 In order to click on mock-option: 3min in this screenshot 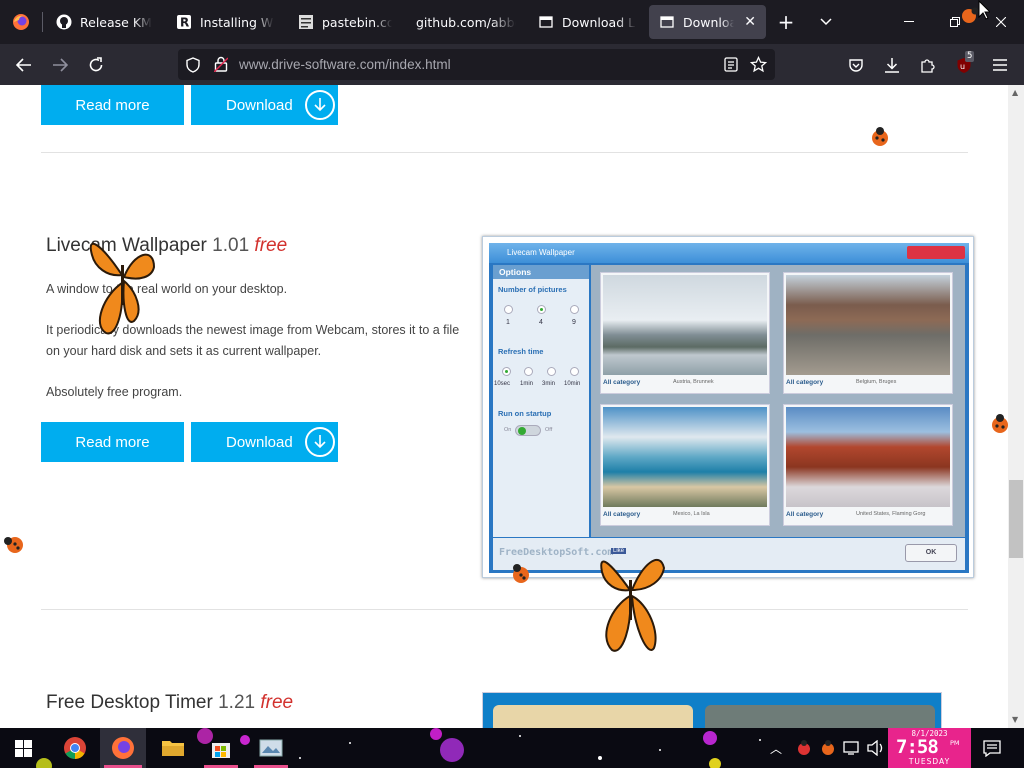, I will do `click(549, 384)`.